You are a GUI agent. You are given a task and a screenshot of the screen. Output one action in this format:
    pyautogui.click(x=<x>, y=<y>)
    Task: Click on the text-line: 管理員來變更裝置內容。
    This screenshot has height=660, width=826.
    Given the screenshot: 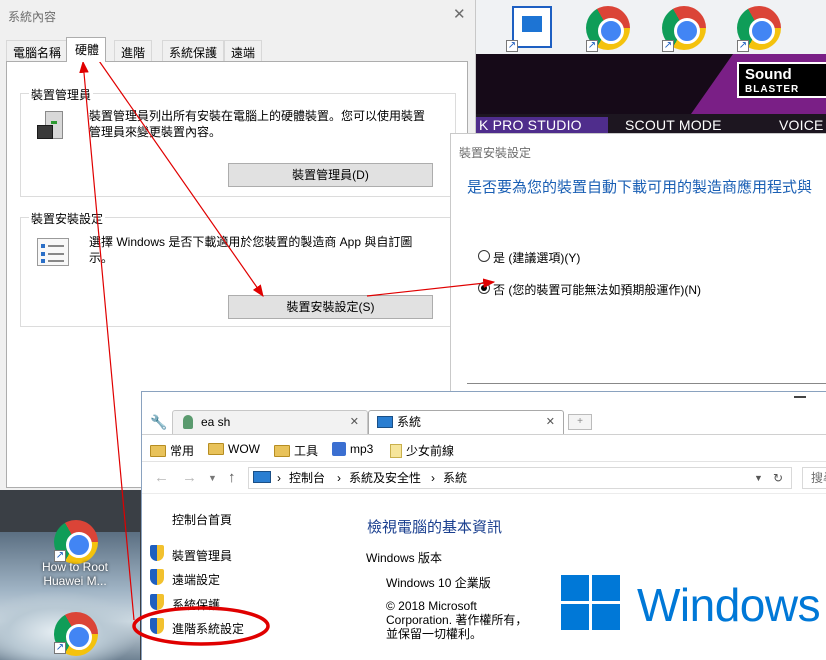 What is the action you would take?
    pyautogui.click(x=155, y=132)
    